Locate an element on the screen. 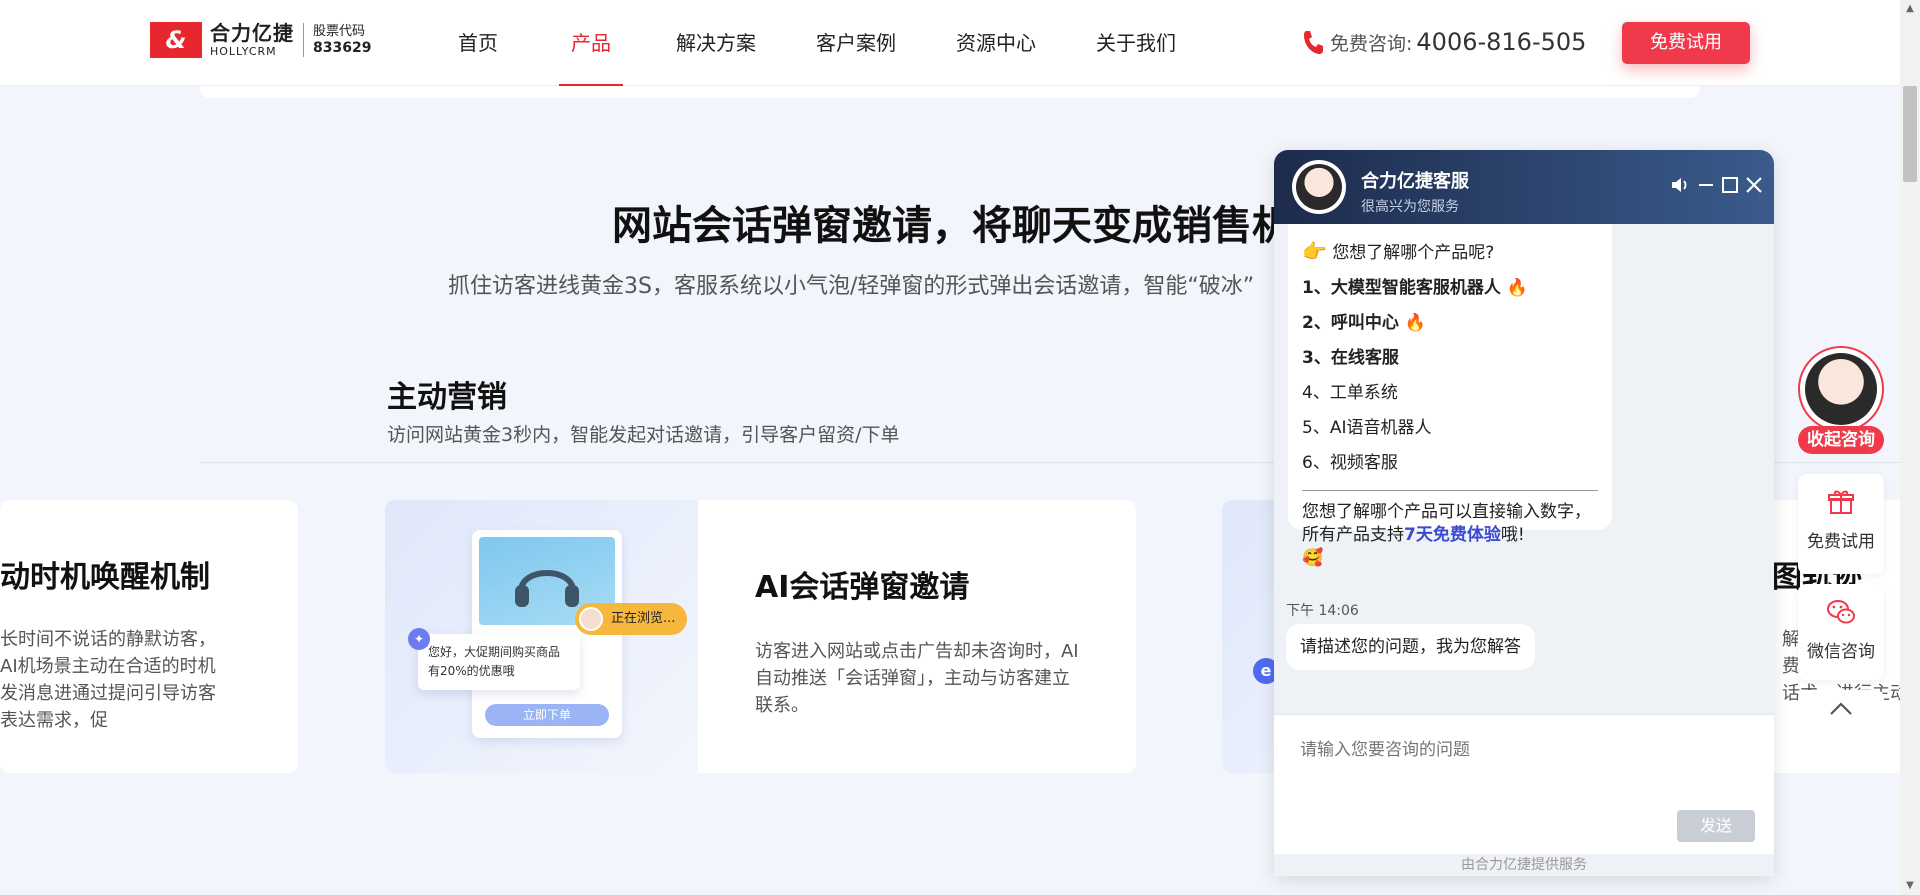 This screenshot has width=1920, height=895. close-icon is located at coordinates (1754, 187).